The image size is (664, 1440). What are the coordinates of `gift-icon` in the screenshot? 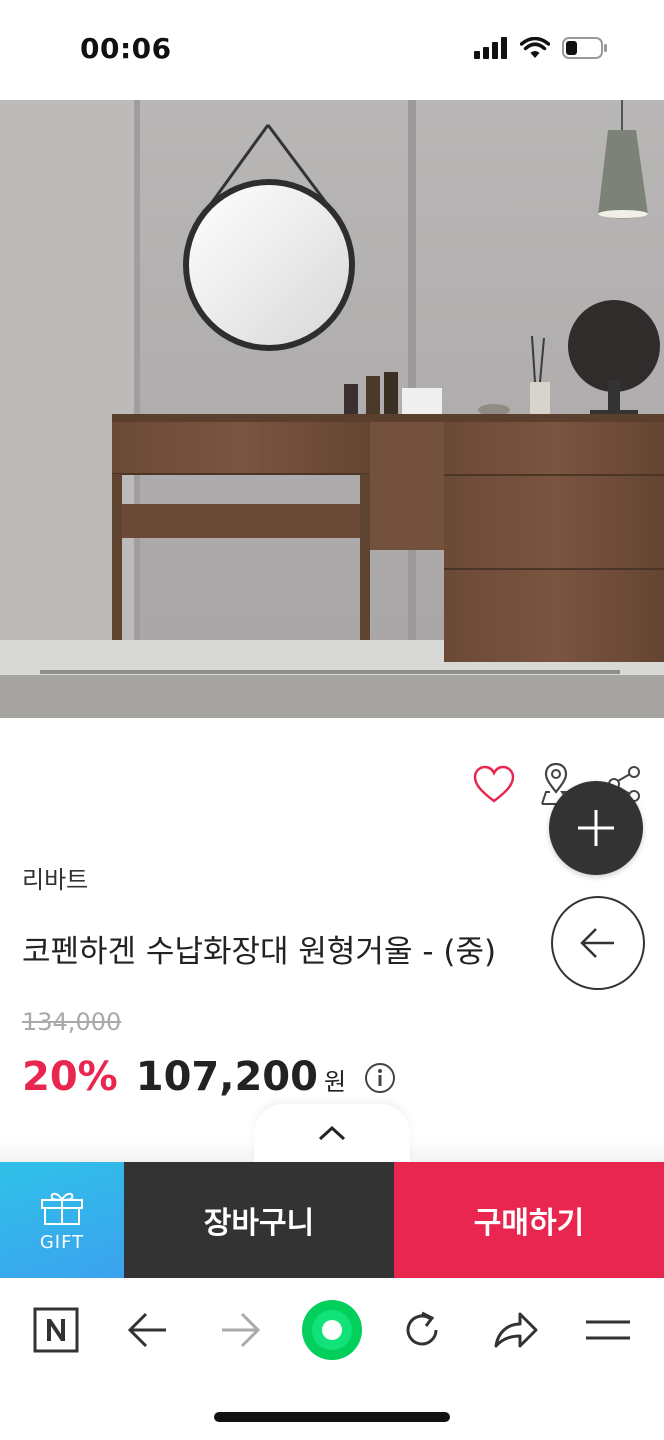 It's located at (62, 1208).